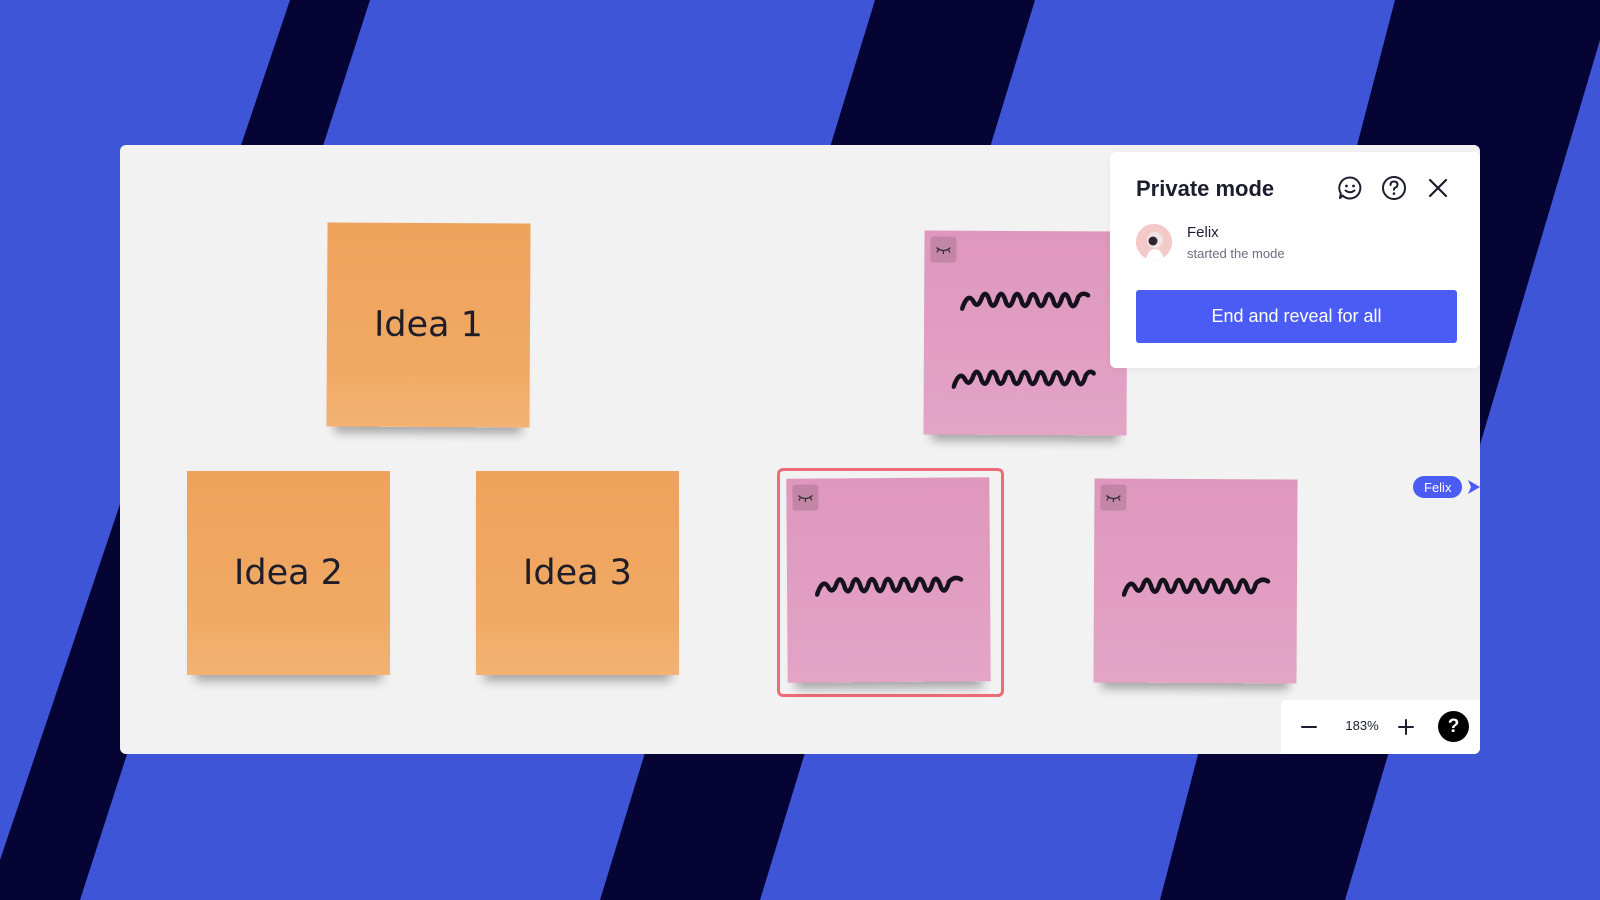 The height and width of the screenshot is (900, 1600). I want to click on panel-title: Private mode, so click(1205, 188).